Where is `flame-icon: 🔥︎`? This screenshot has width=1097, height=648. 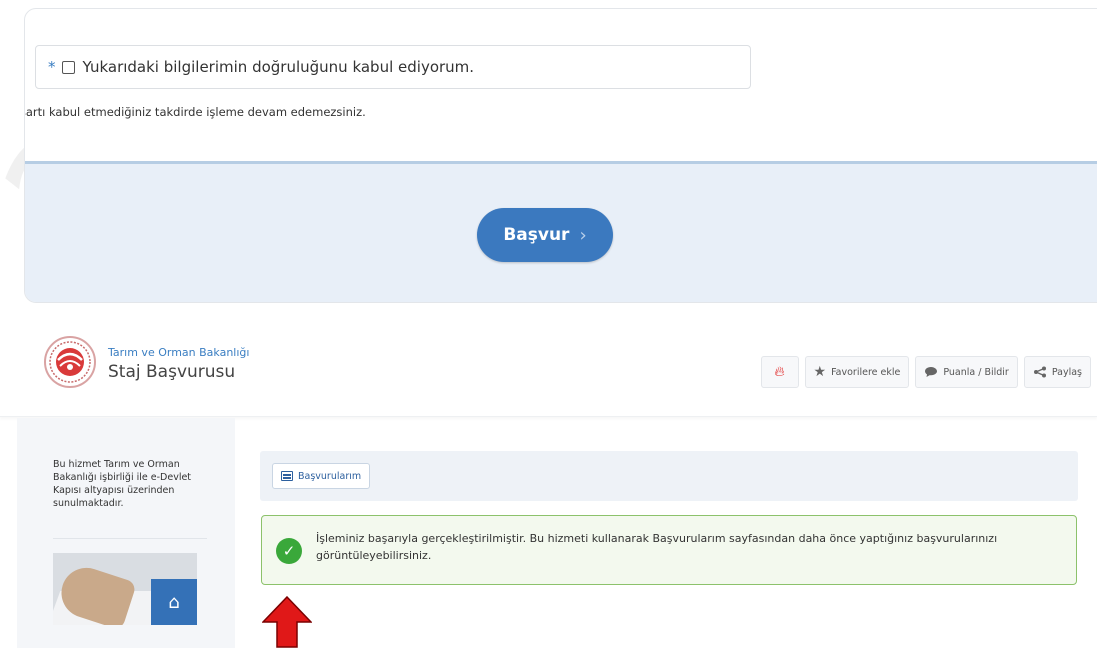
flame-icon: 🔥︎ is located at coordinates (779, 372).